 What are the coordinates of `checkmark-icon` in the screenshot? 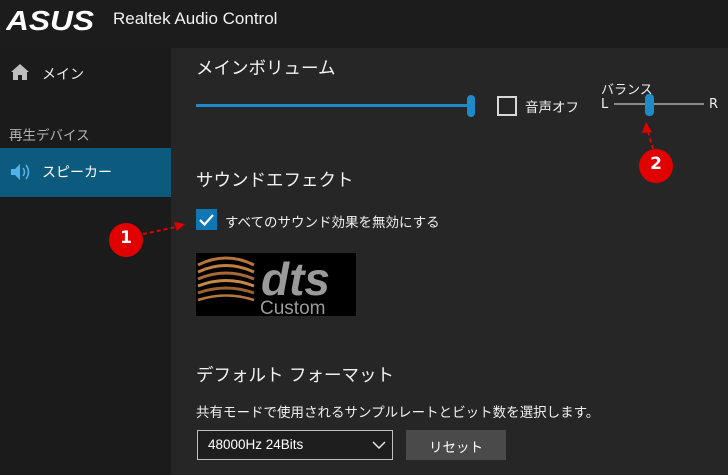 It's located at (206, 220).